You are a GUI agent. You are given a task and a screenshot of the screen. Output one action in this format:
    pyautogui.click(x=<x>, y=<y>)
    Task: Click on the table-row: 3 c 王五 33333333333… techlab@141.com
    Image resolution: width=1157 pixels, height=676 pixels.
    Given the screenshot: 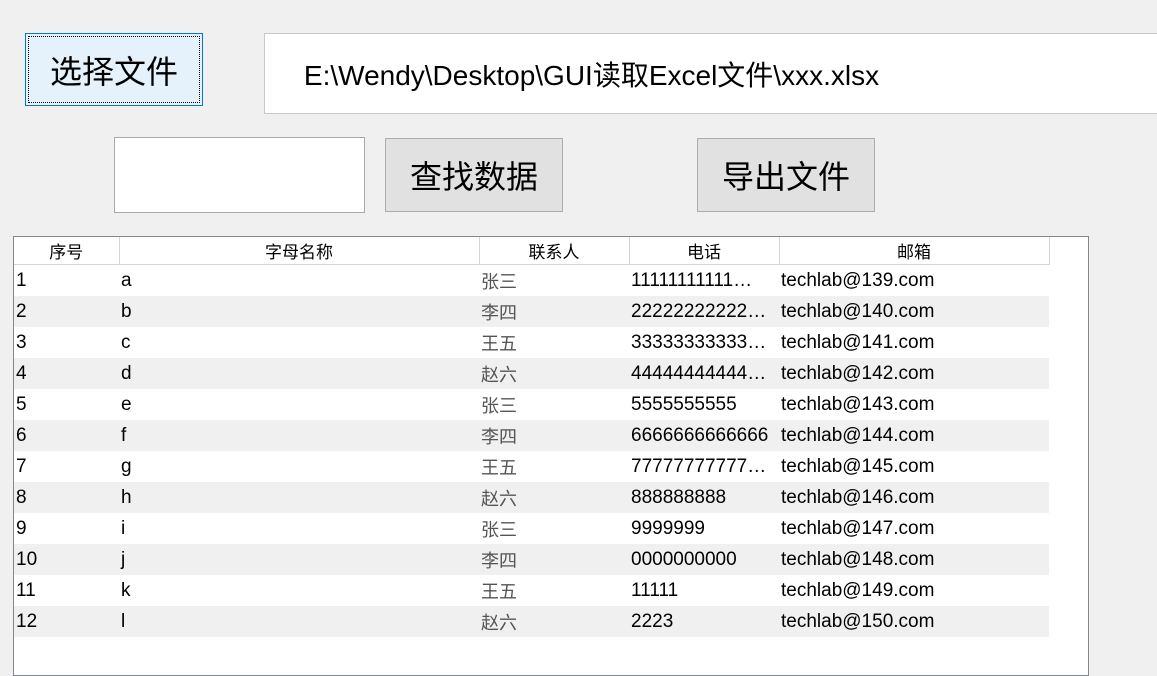 What is the action you would take?
    pyautogui.click(x=531, y=342)
    